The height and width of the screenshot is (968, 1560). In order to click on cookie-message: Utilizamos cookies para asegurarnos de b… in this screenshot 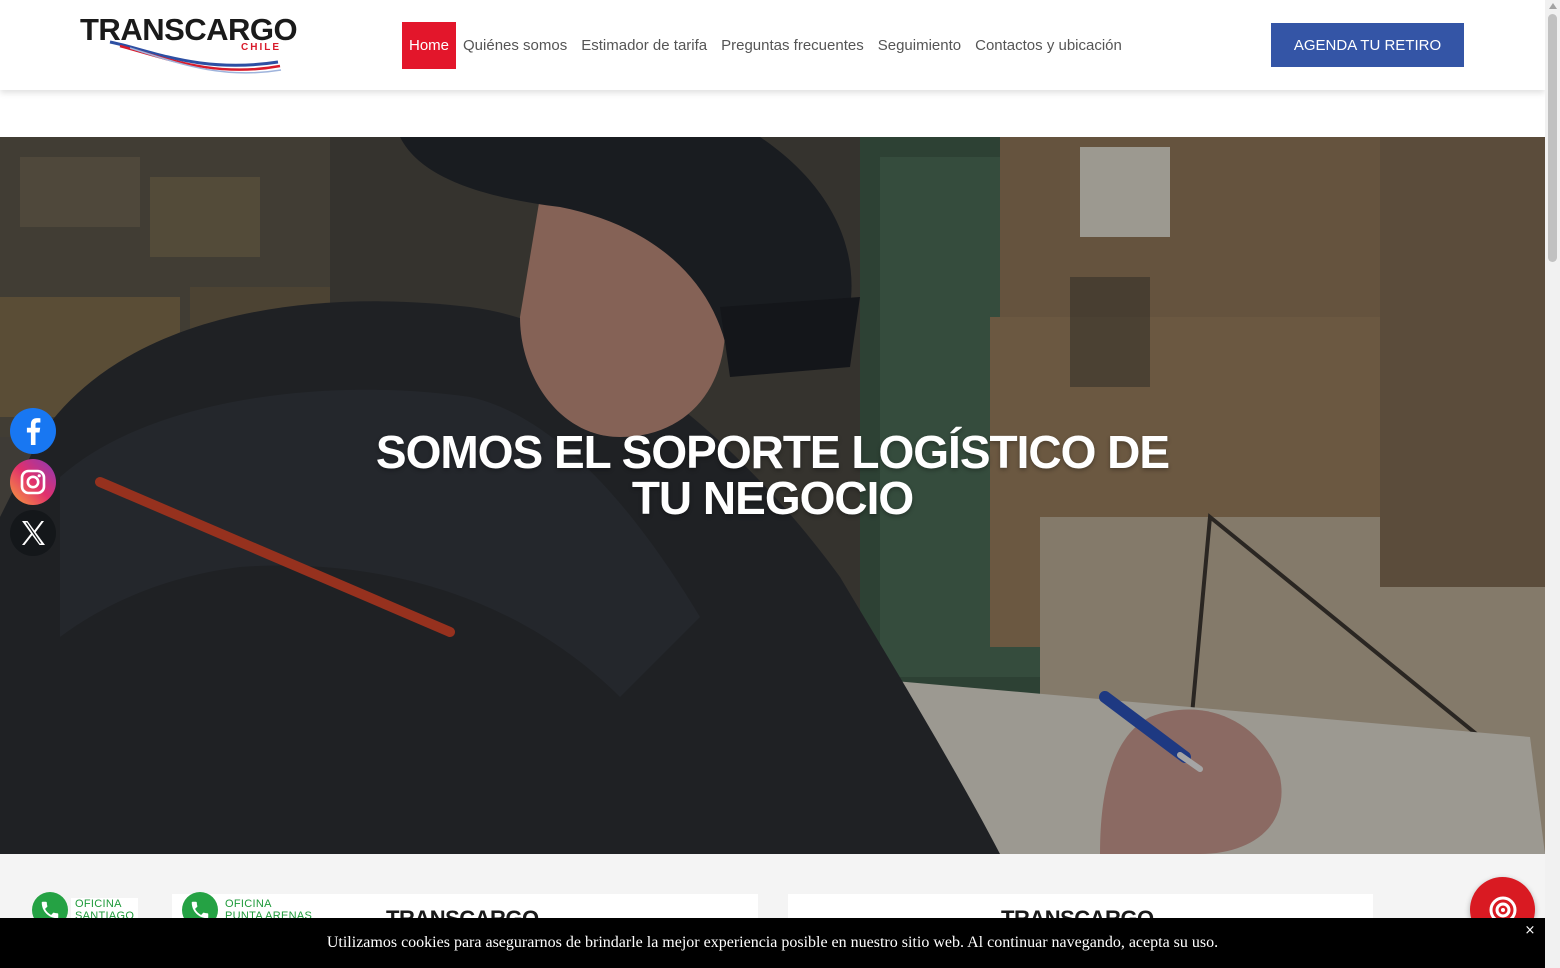, I will do `click(772, 942)`.